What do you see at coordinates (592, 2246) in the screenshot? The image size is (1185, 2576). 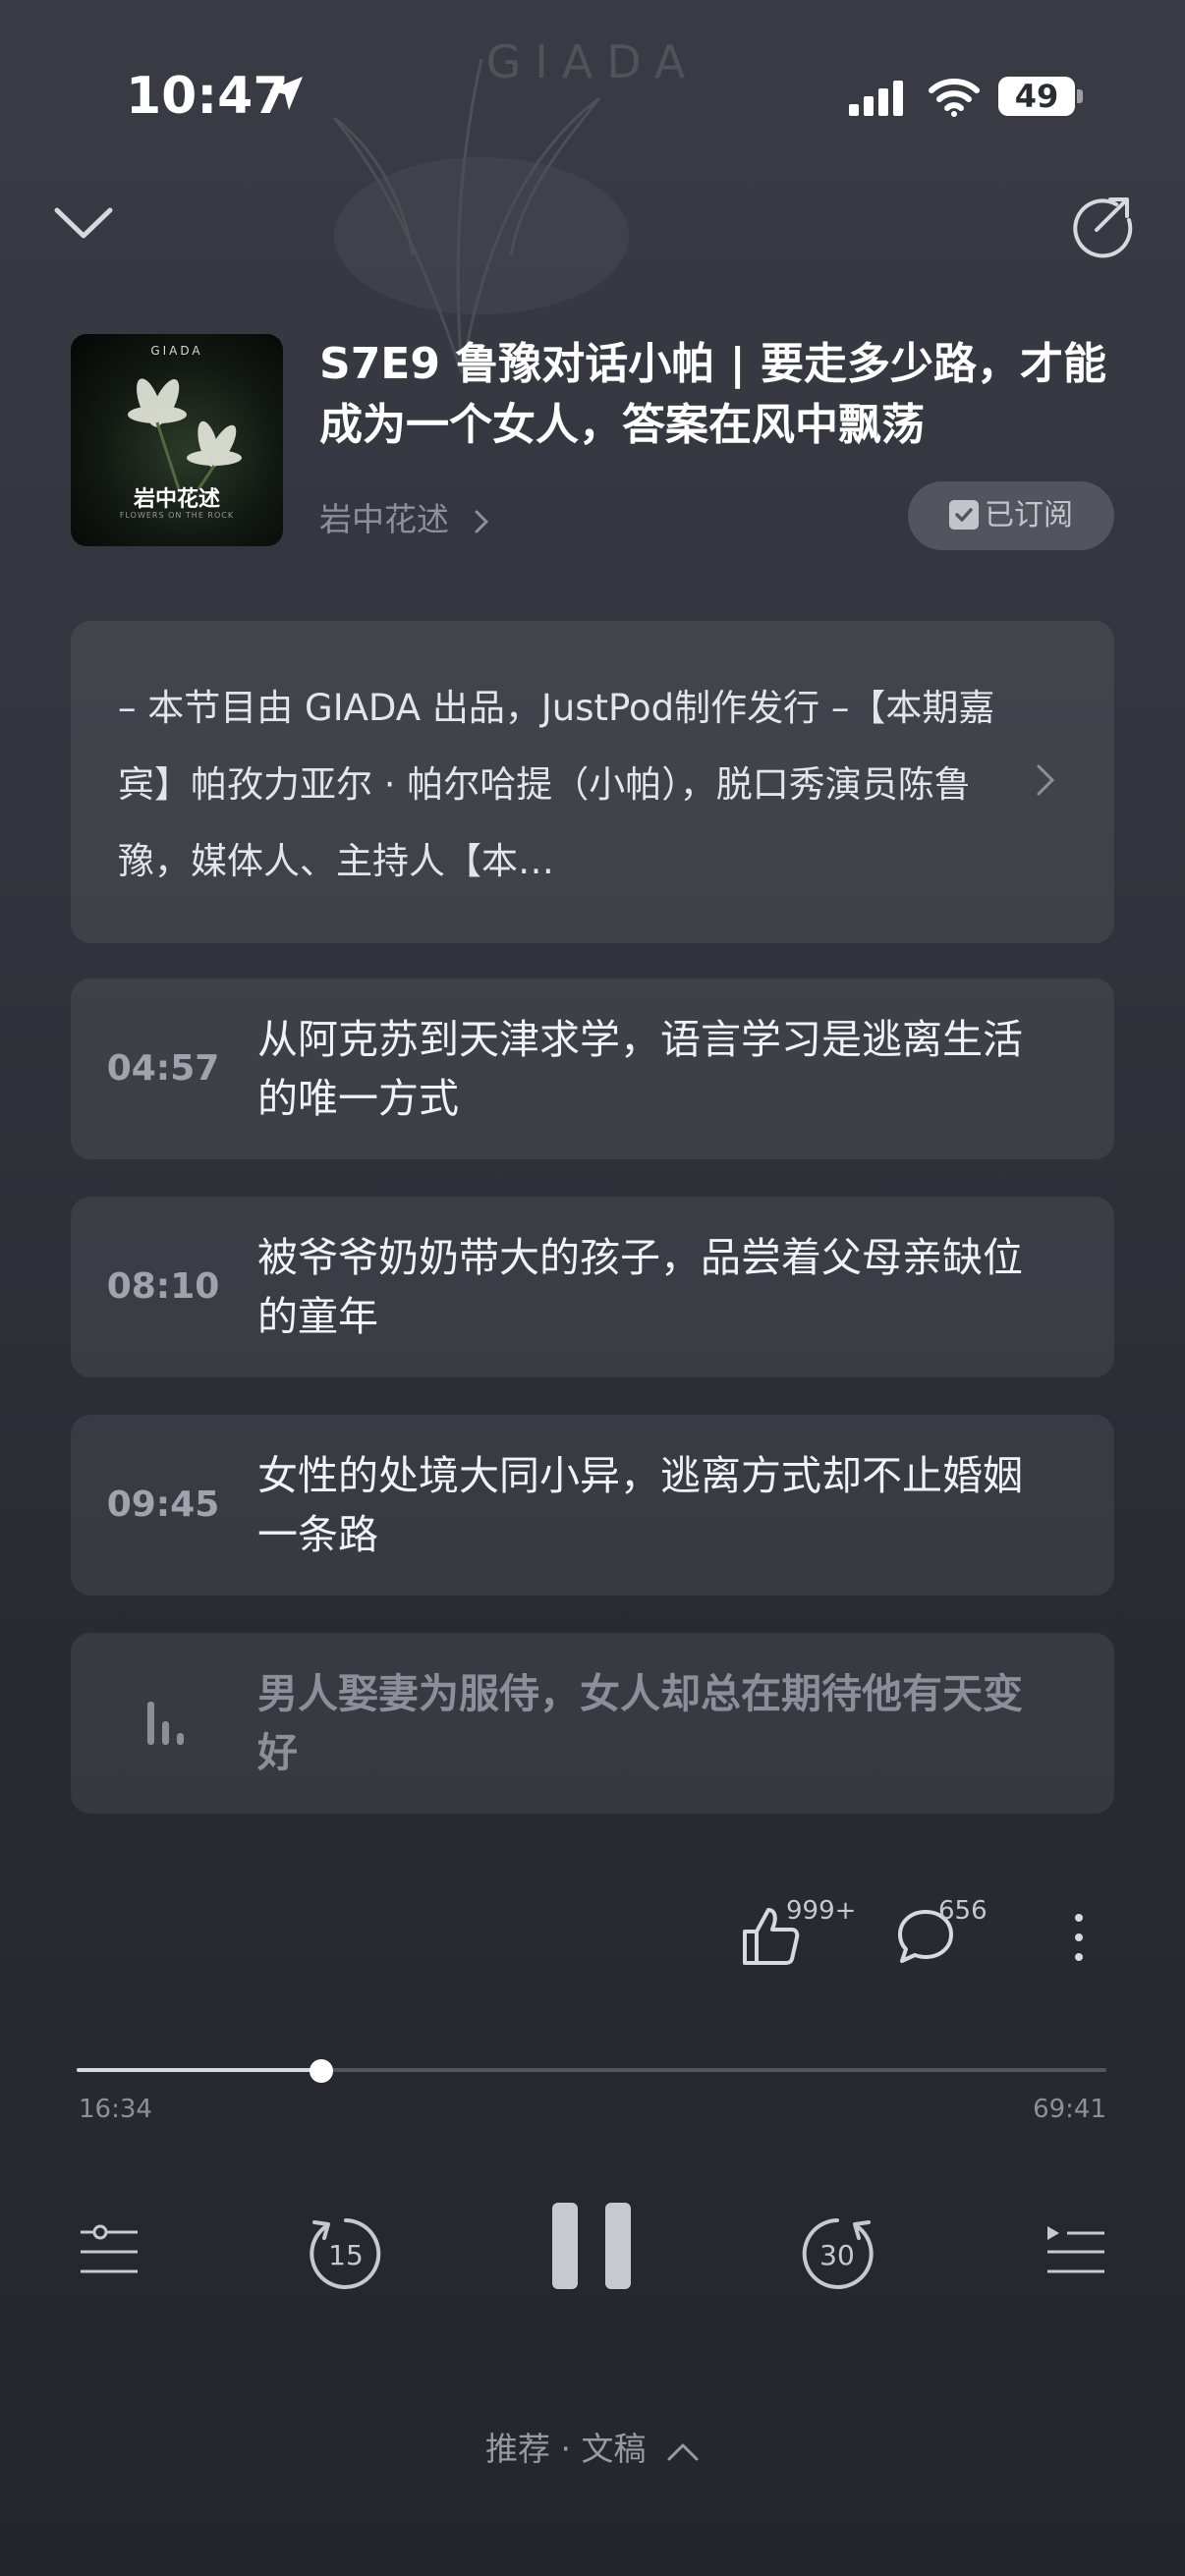 I see `pause-button` at bounding box center [592, 2246].